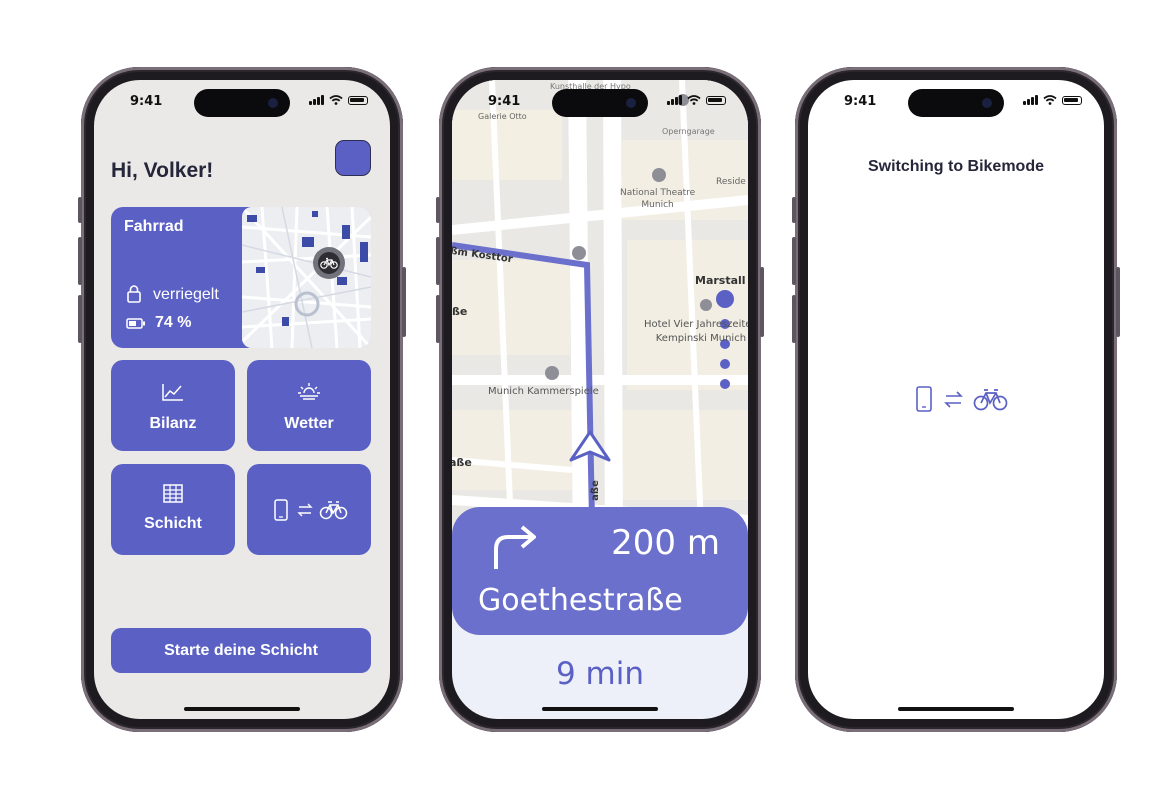  I want to click on turn-street-name: Goethestraße, so click(580, 600).